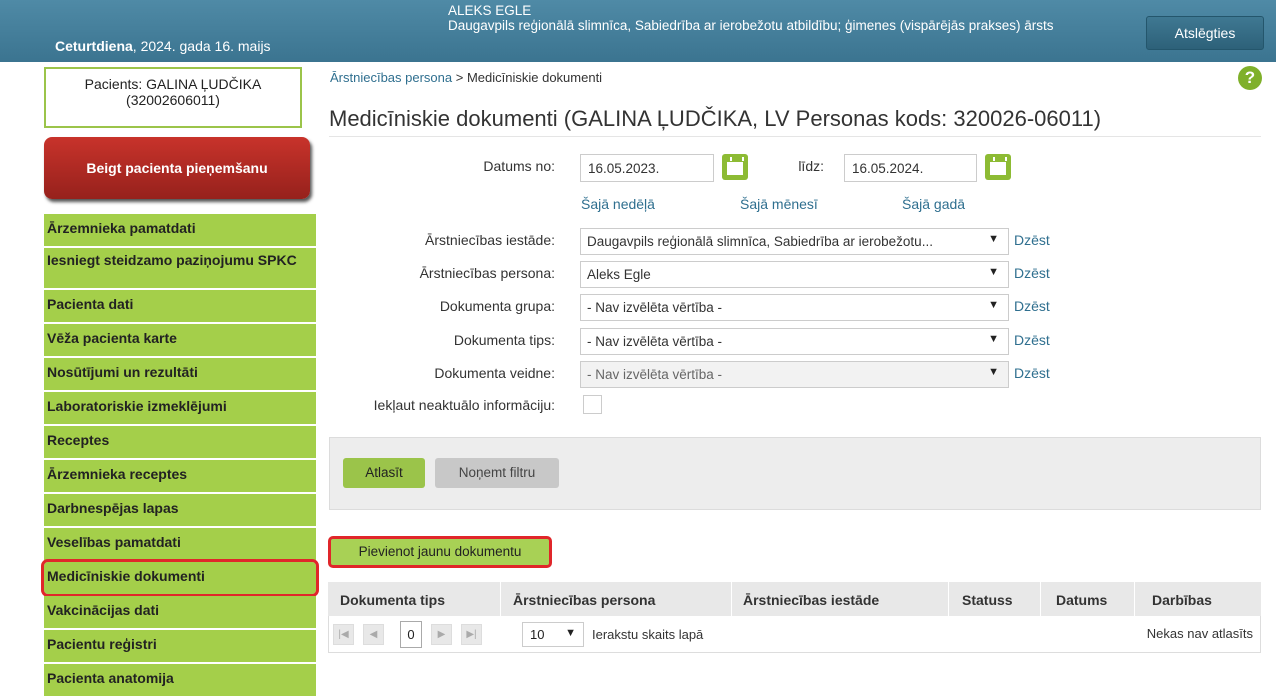 This screenshot has width=1276, height=698. What do you see at coordinates (392, 600) in the screenshot?
I see `column-document-type: Dokumenta tips` at bounding box center [392, 600].